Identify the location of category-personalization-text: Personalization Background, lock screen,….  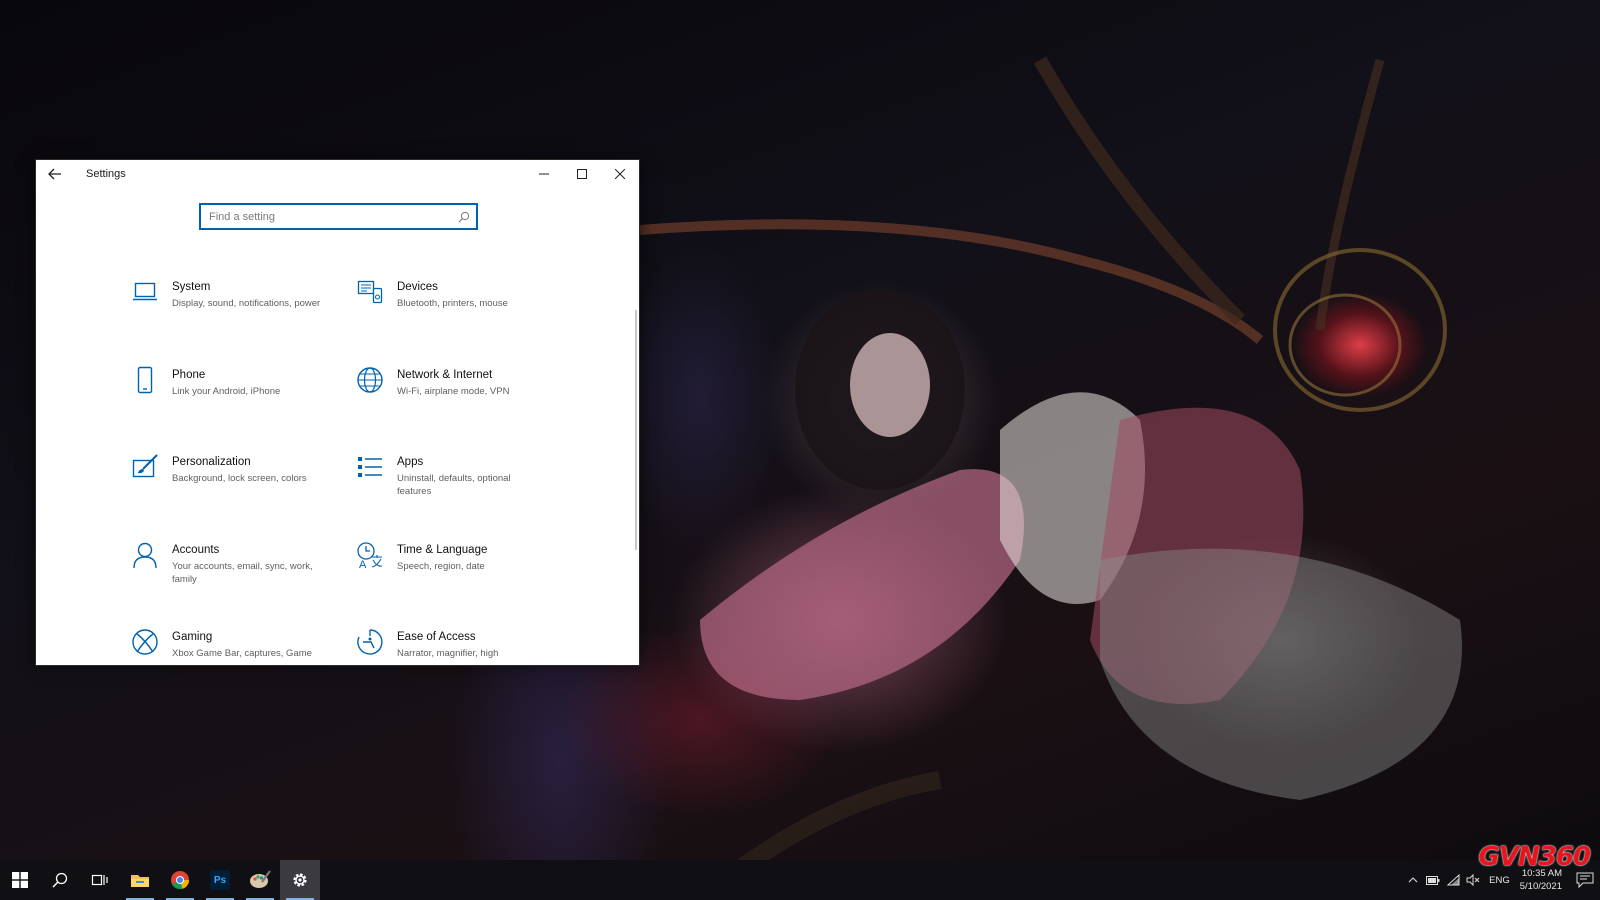
(247, 470).